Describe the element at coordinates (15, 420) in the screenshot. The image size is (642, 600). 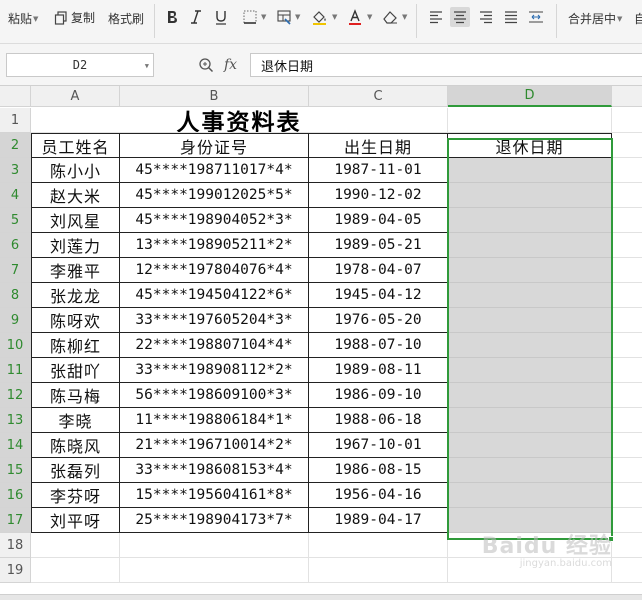
I see `row-header: 13` at that location.